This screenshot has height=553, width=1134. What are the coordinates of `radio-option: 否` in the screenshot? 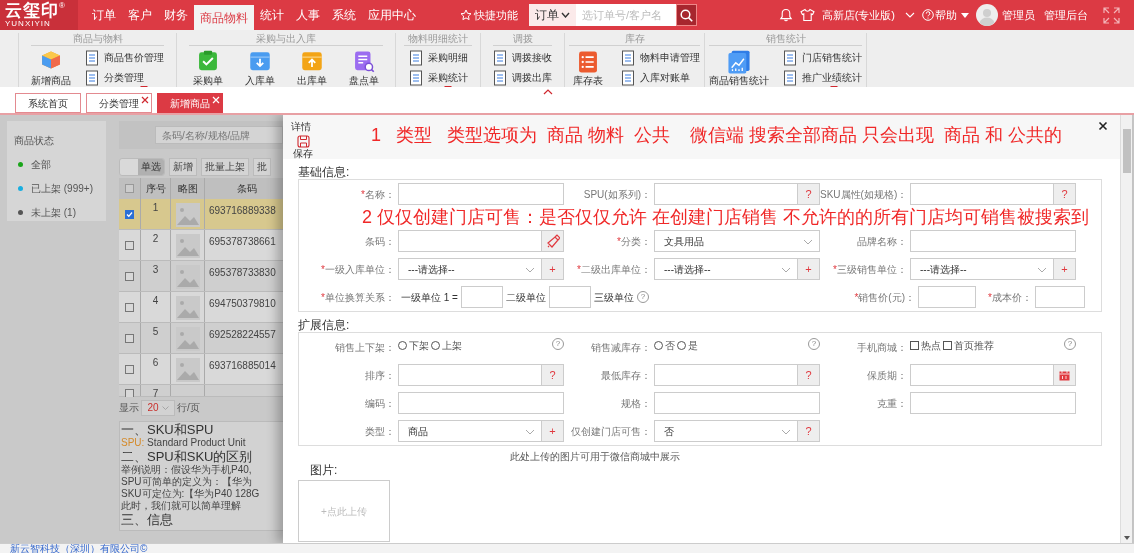 It's located at (664, 345).